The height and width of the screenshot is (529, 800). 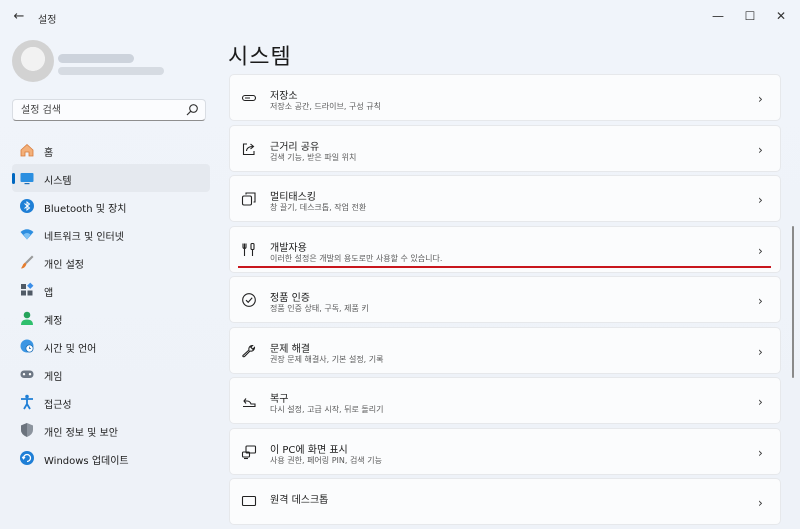 I want to click on card-description: 권장 문제 해결사, 기본 설정, 기록, so click(x=327, y=359).